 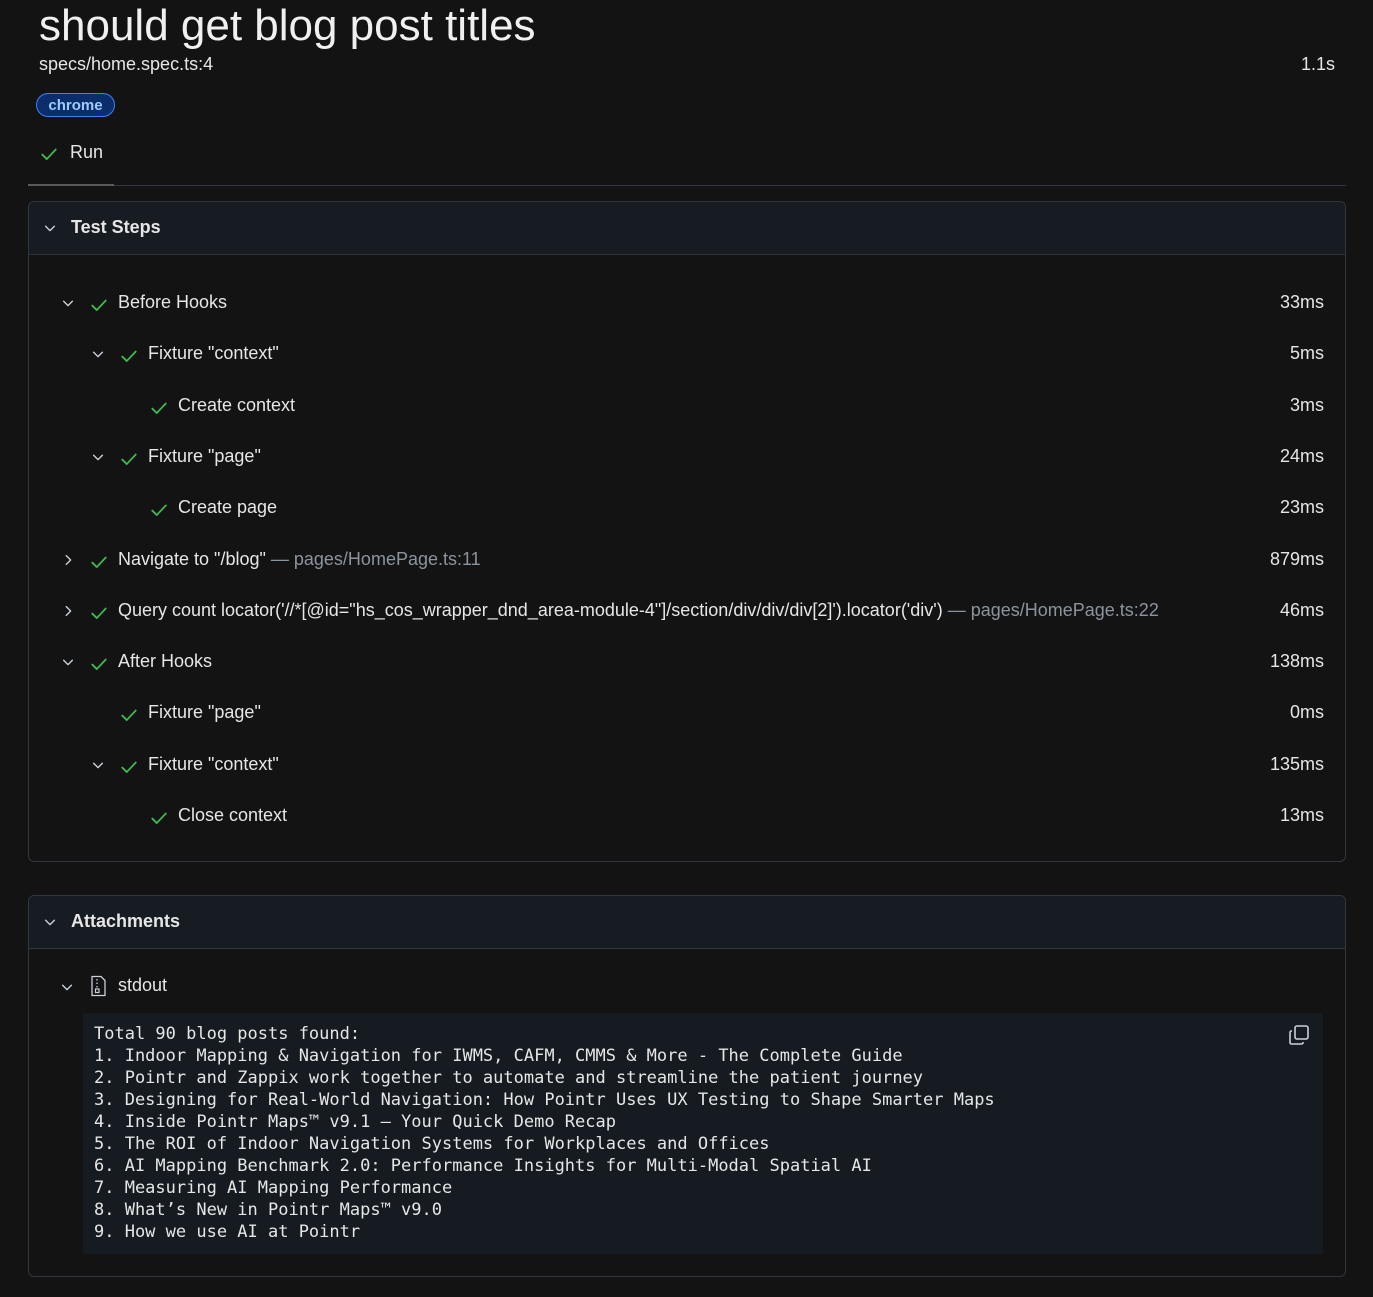 I want to click on step-title: Before Hooks, so click(x=172, y=302).